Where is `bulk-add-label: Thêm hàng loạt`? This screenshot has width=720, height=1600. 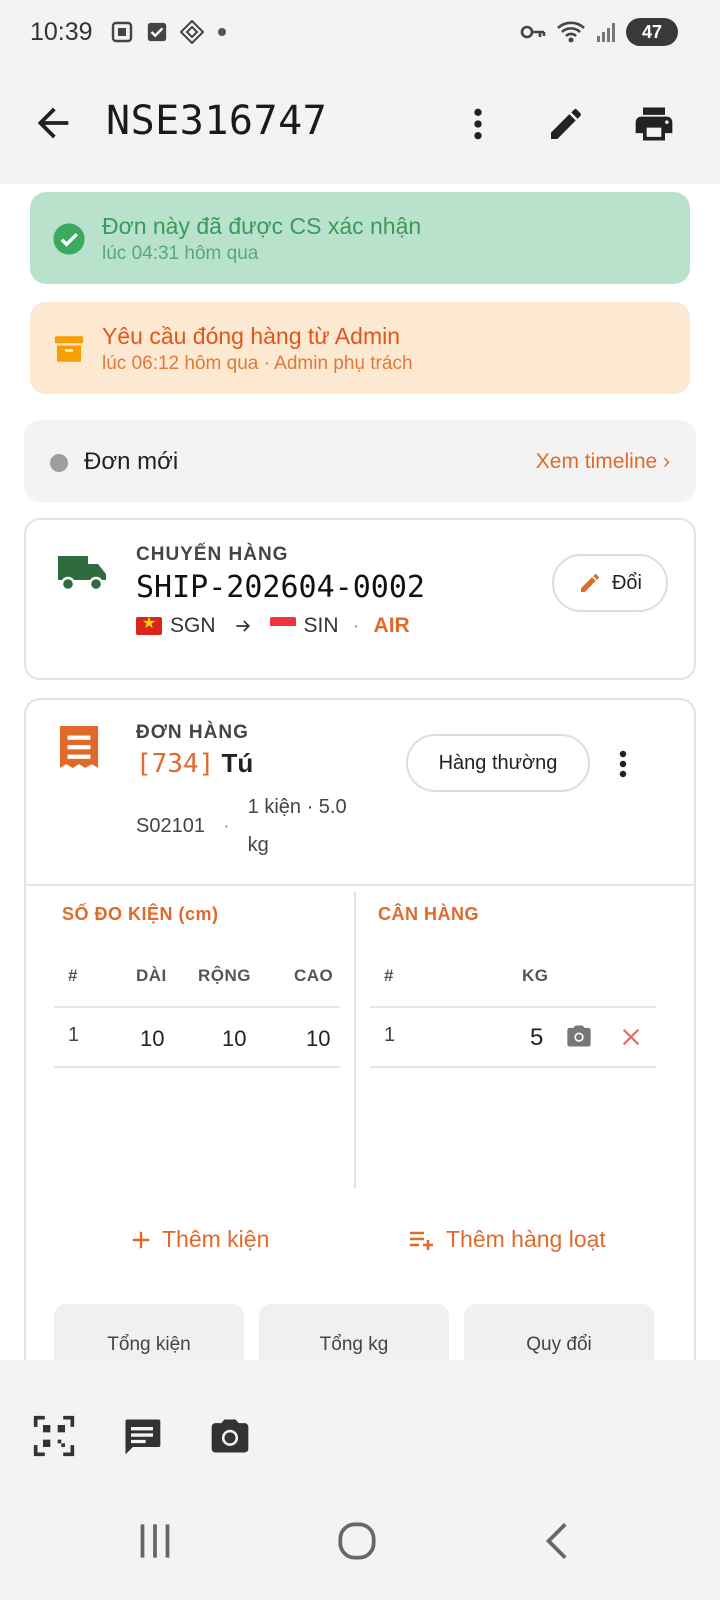
bulk-add-label: Thêm hàng loạt is located at coordinates (526, 1239).